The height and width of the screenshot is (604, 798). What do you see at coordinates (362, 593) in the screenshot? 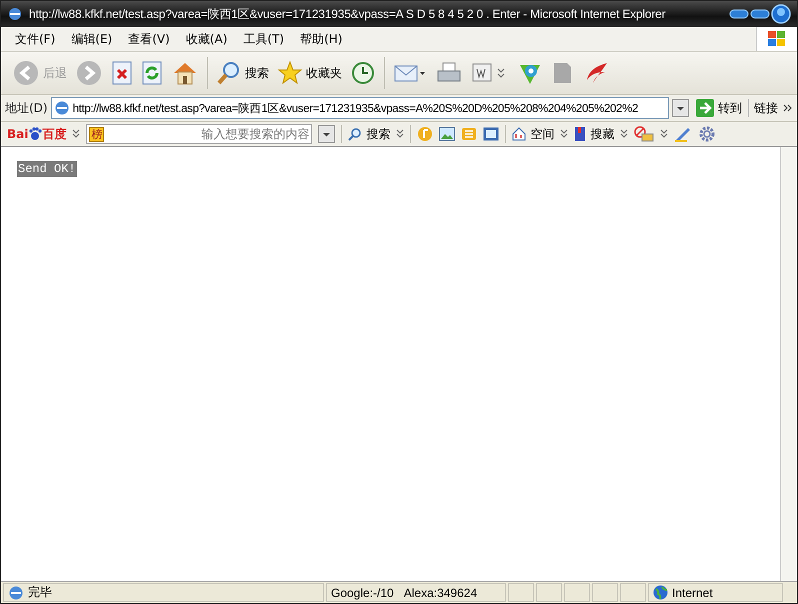
I see `google-rank: Google:-/10` at bounding box center [362, 593].